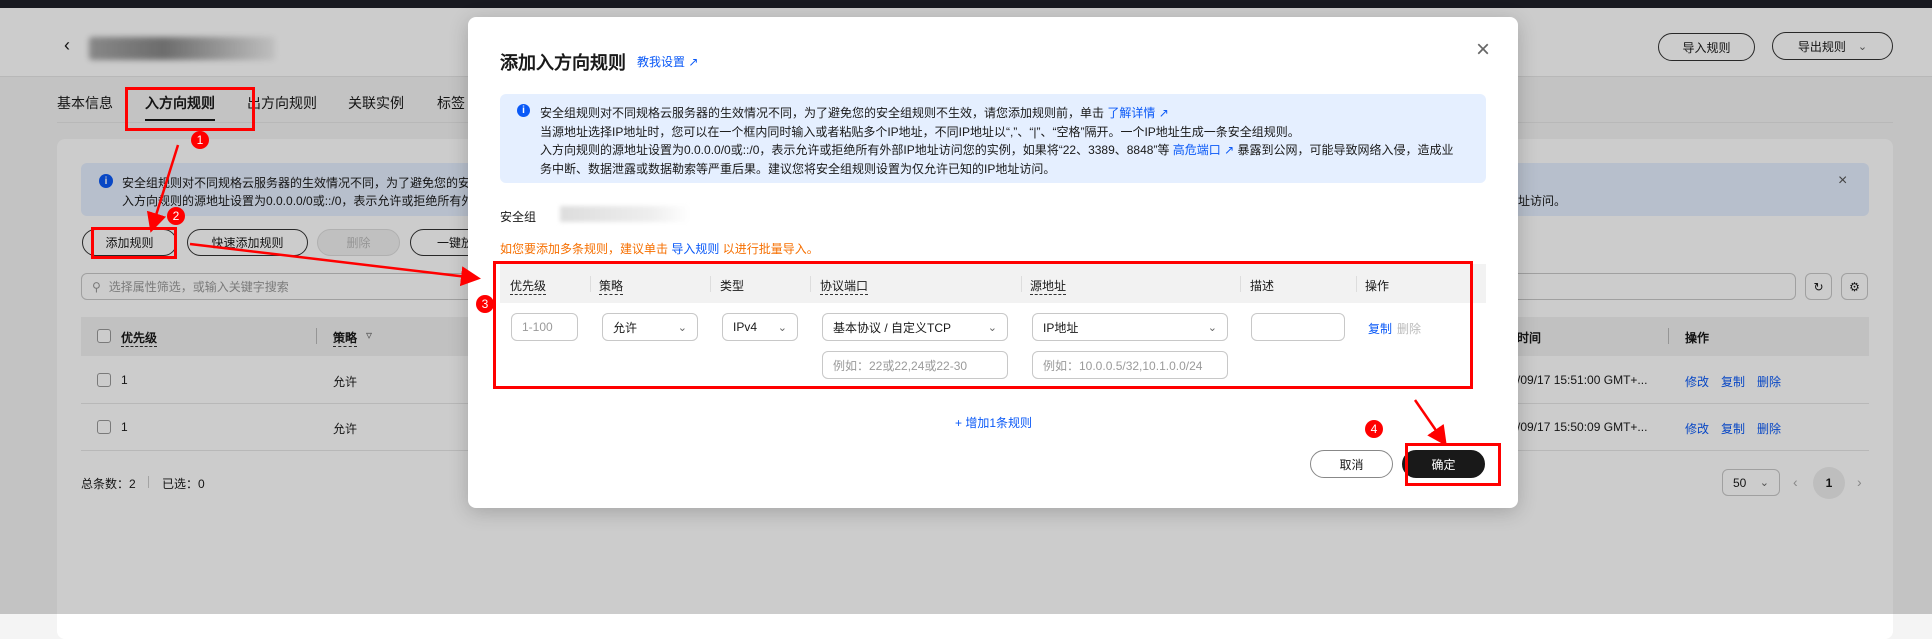  Describe the element at coordinates (1483, 50) in the screenshot. I see `close-icon: ×` at that location.